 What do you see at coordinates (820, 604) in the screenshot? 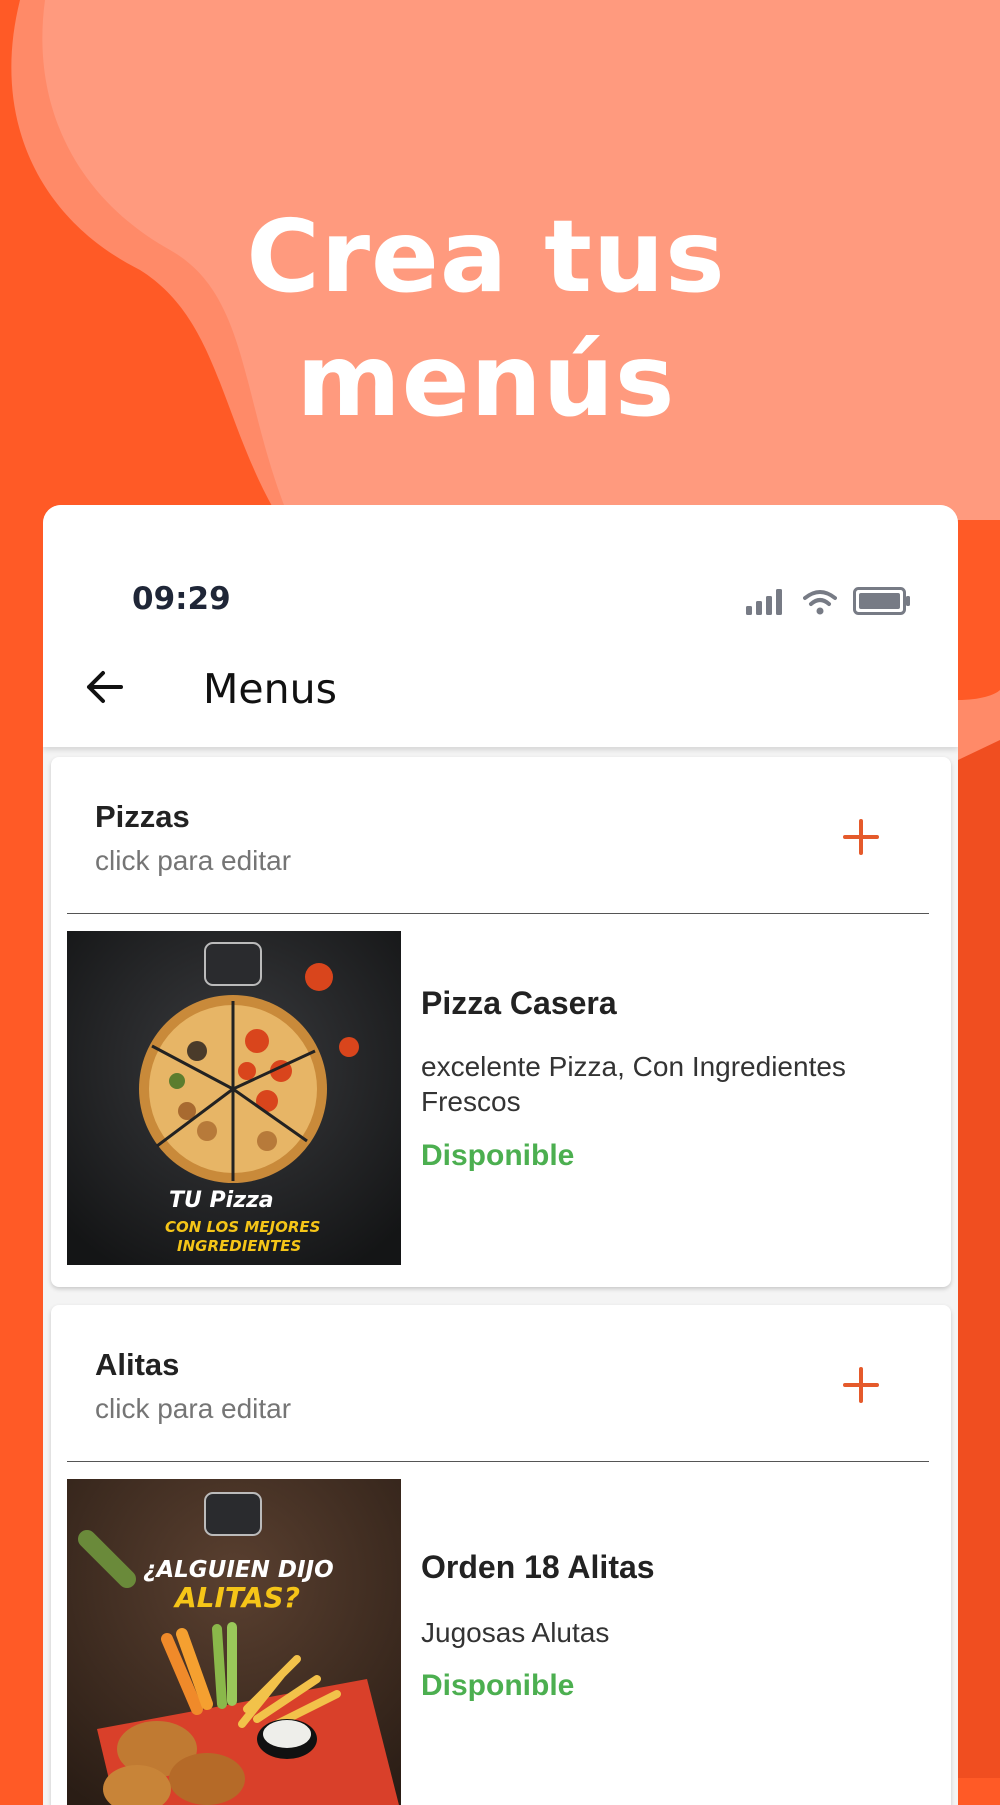
I see `wifi-icon` at bounding box center [820, 604].